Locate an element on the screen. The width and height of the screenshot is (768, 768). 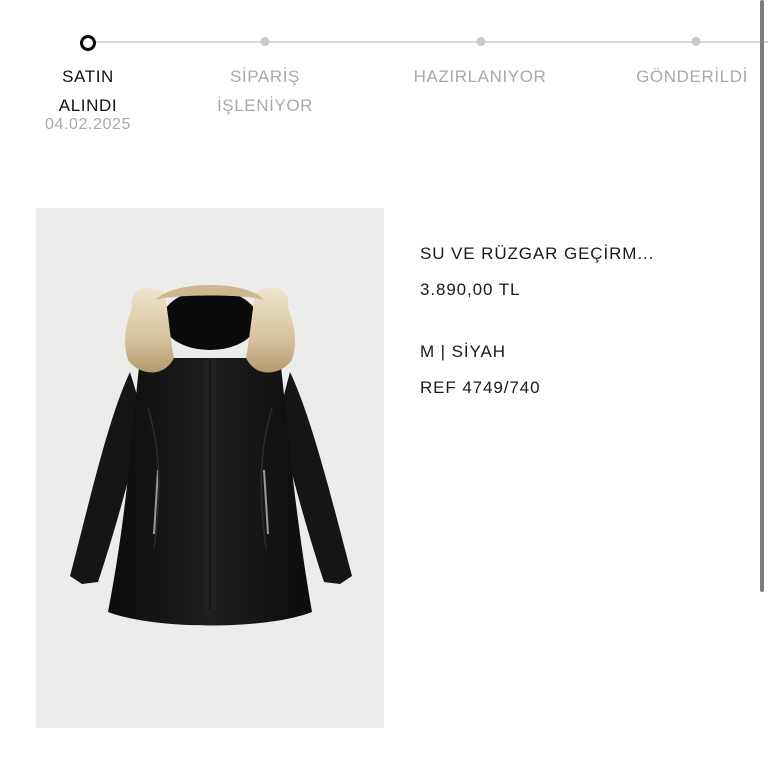
step-label-preparing: HAZIRLANIYOR is located at coordinates (480, 76).